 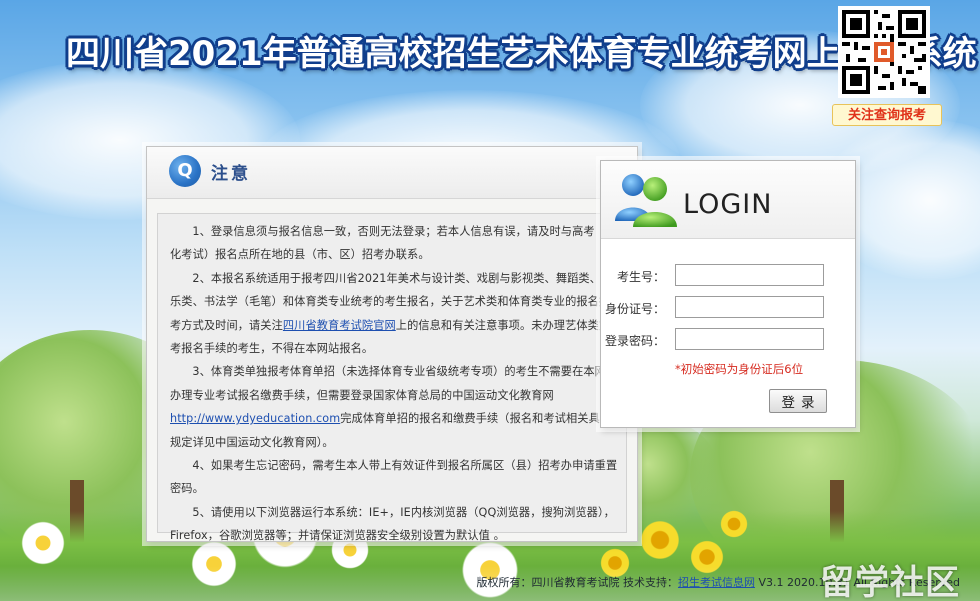 I want to click on question-icon: Q, so click(x=185, y=171).